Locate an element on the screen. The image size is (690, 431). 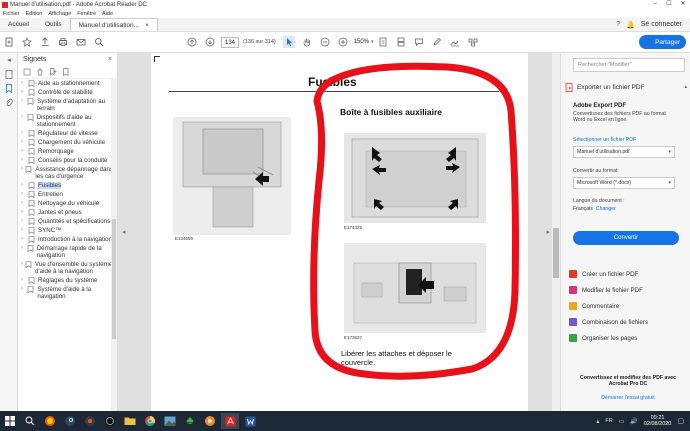
notifications-icon: ▢ is located at coordinates (680, 421).